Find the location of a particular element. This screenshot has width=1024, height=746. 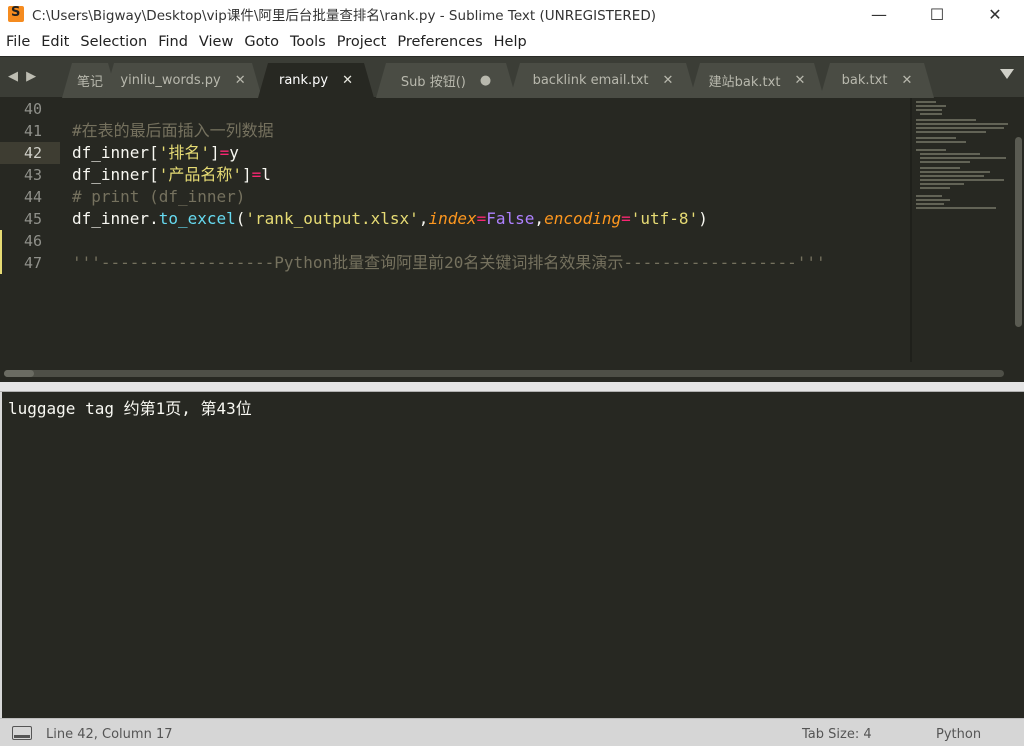

code-keyword-arg: index is located at coordinates (452, 218).